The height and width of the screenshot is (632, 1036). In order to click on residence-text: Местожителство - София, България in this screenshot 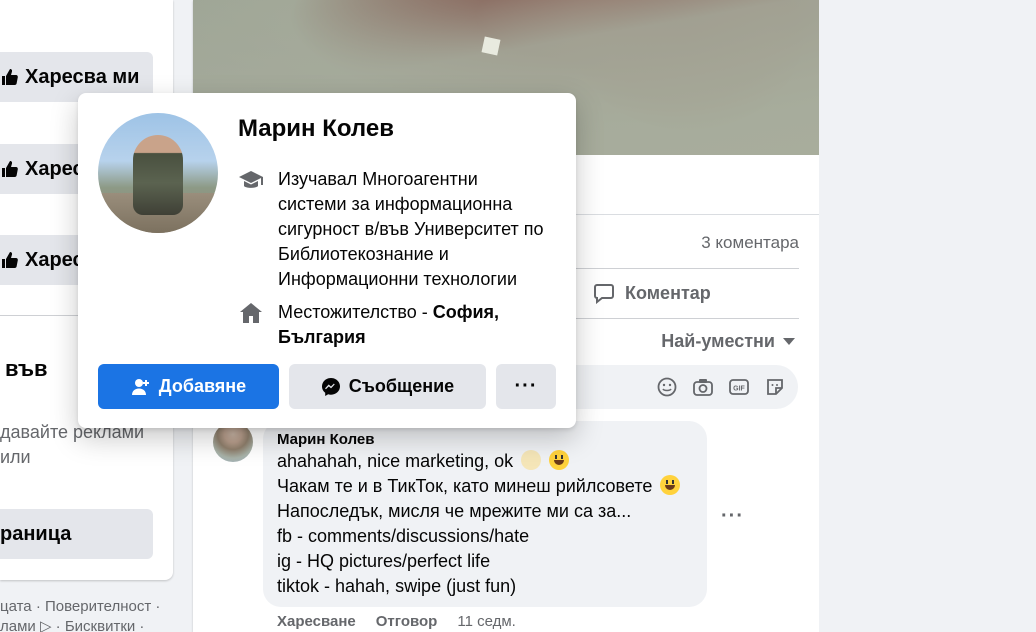, I will do `click(413, 325)`.